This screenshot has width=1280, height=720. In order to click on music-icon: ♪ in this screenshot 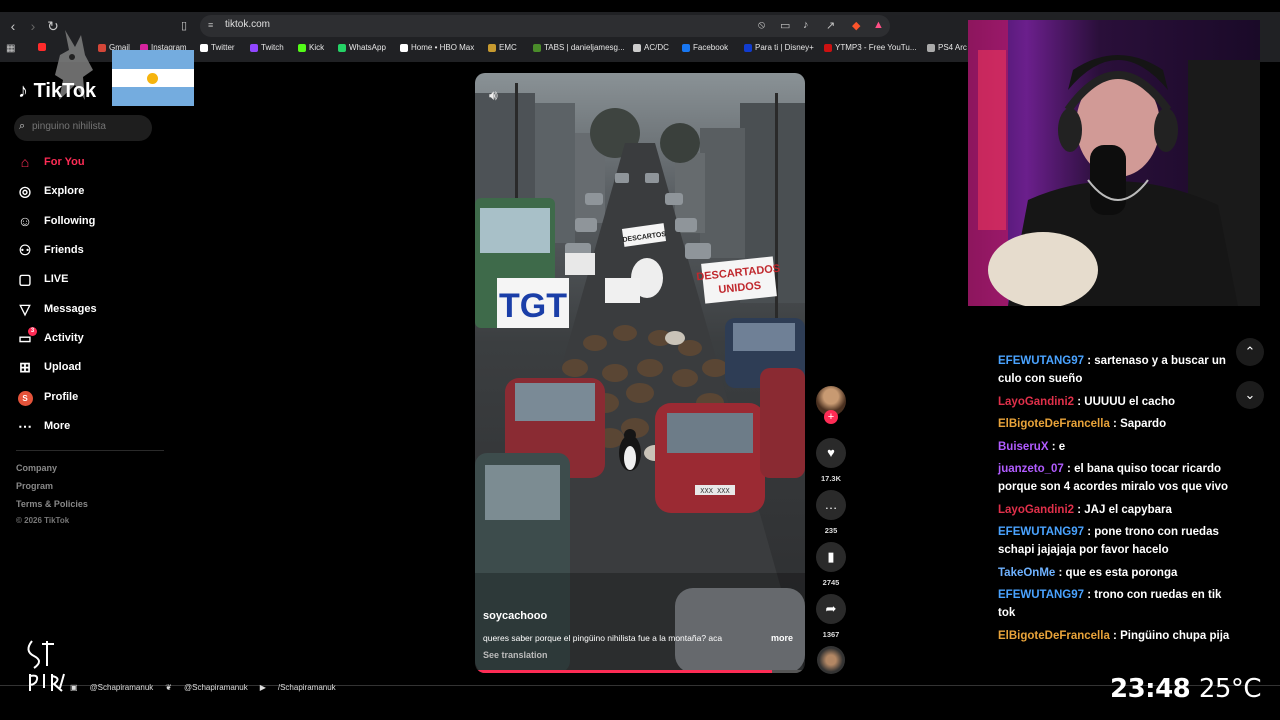, I will do `click(806, 25)`.